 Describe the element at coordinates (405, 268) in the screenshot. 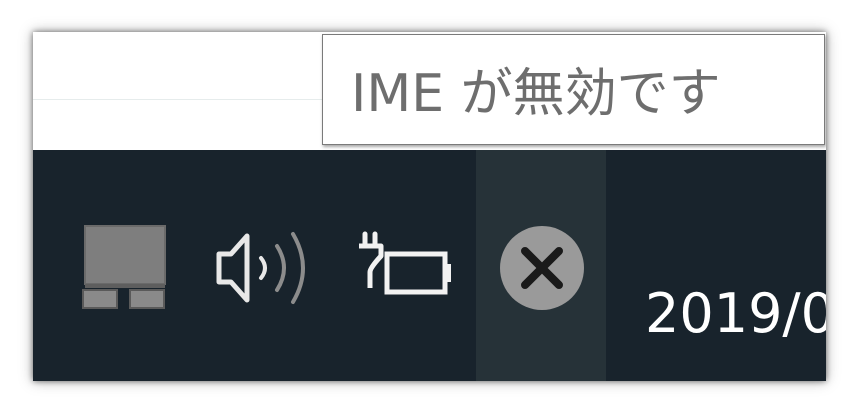

I see `battery-charging-icon` at that location.